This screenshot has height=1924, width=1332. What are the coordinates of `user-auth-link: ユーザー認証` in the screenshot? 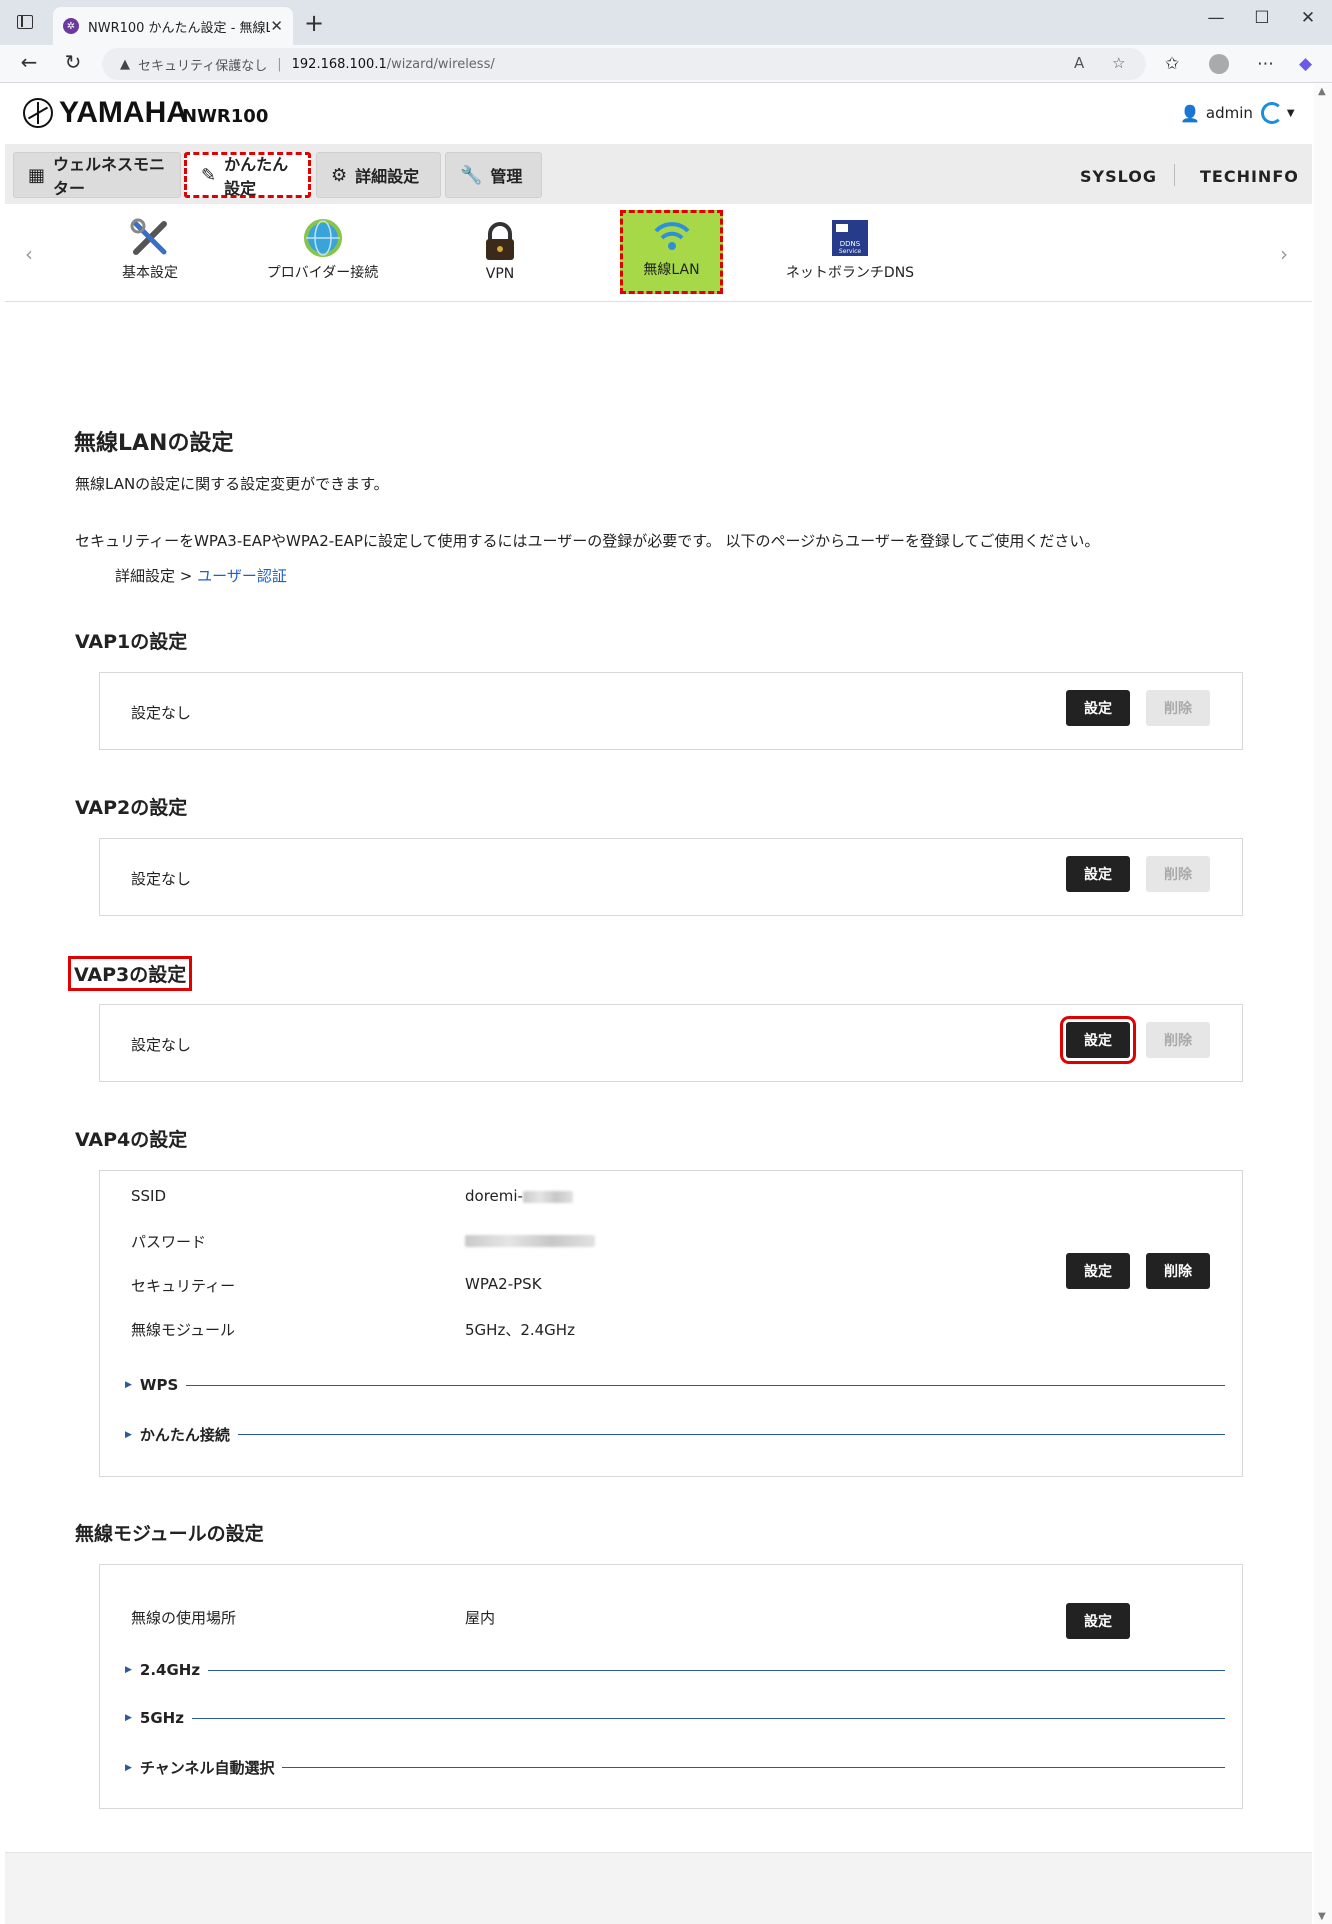 It's located at (242, 576).